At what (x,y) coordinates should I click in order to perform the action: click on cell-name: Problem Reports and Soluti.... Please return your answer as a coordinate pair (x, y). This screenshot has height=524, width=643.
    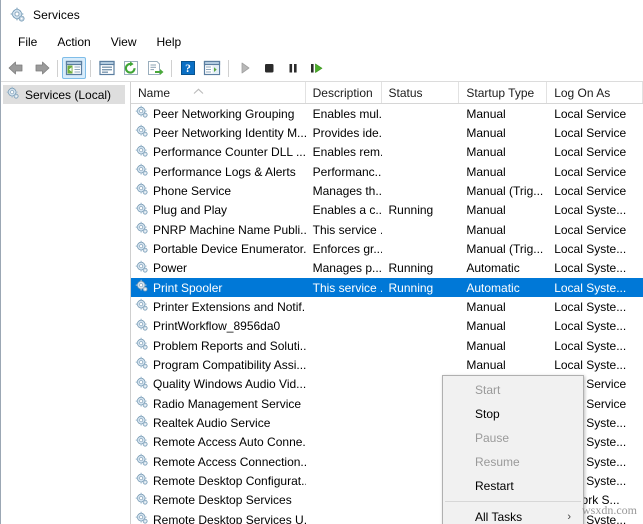
    Looking at the image, I should click on (218, 345).